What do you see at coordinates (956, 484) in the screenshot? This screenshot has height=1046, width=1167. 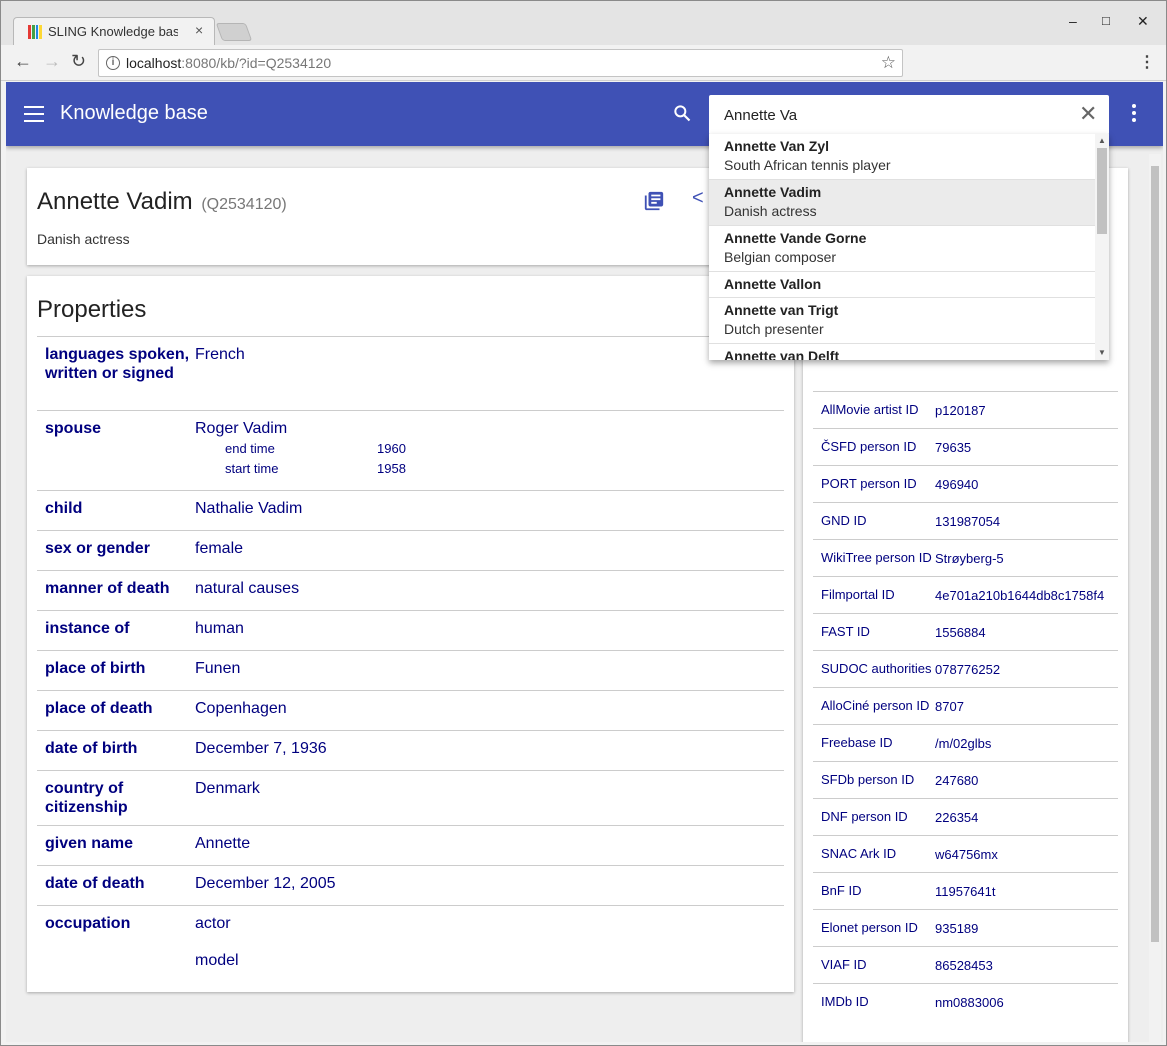 I see `identifier-value: 496940` at bounding box center [956, 484].